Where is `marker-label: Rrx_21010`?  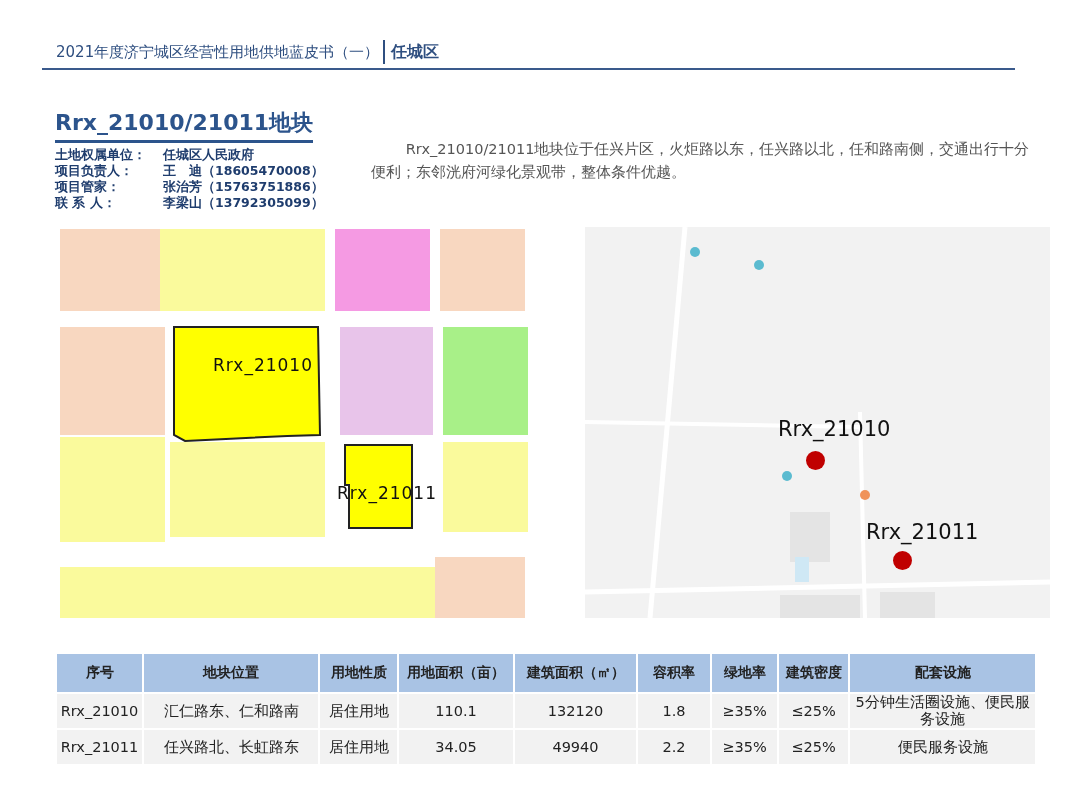
marker-label: Rrx_21010 is located at coordinates (834, 429).